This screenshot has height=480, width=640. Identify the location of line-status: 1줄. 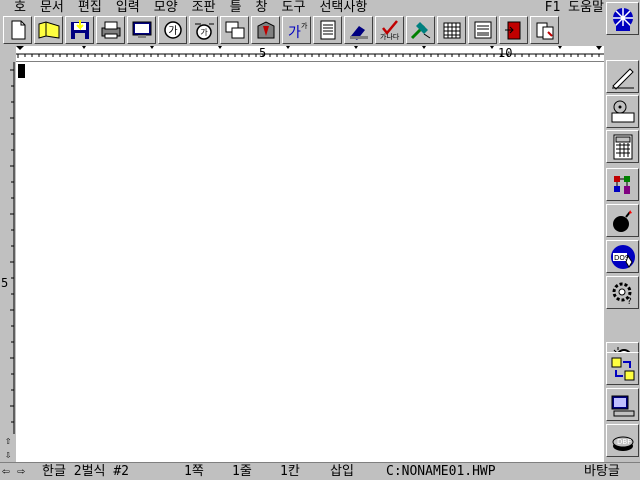
(242, 471).